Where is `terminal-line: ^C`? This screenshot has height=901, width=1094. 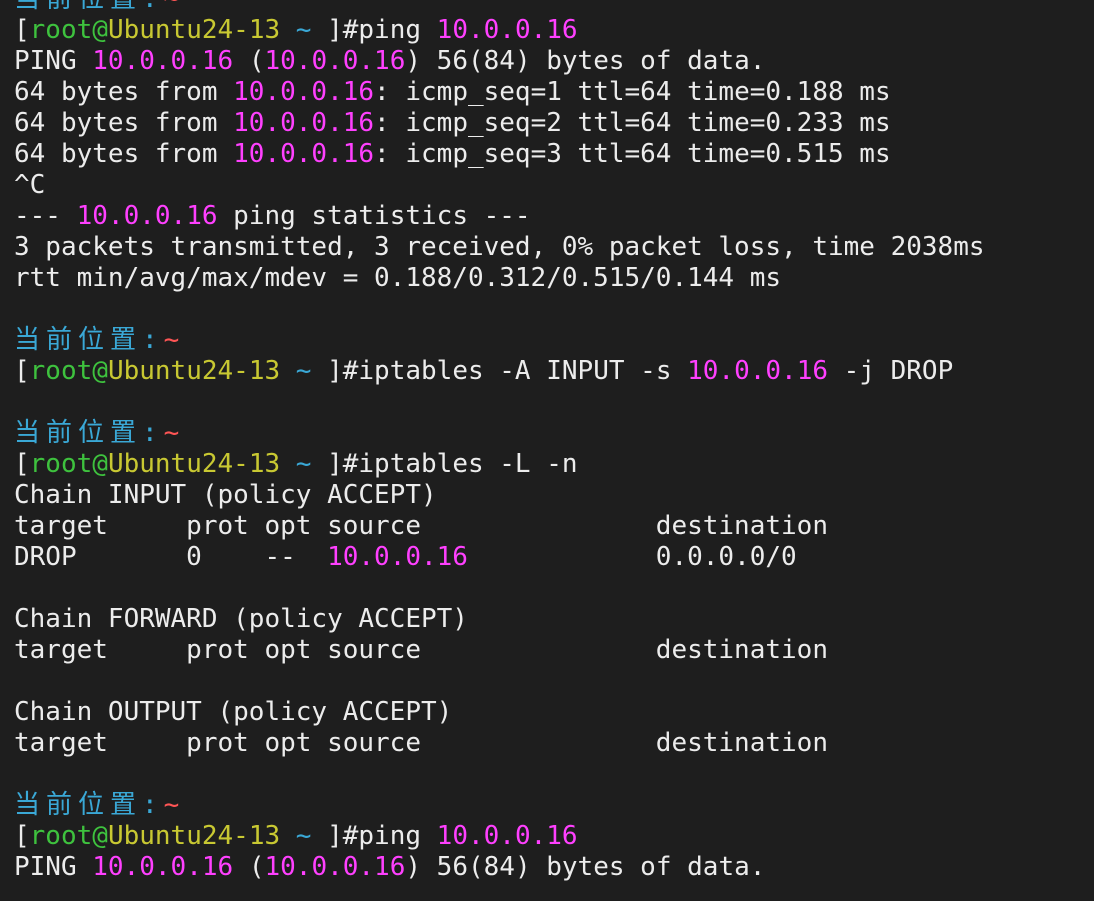 terminal-line: ^C is located at coordinates (499, 185).